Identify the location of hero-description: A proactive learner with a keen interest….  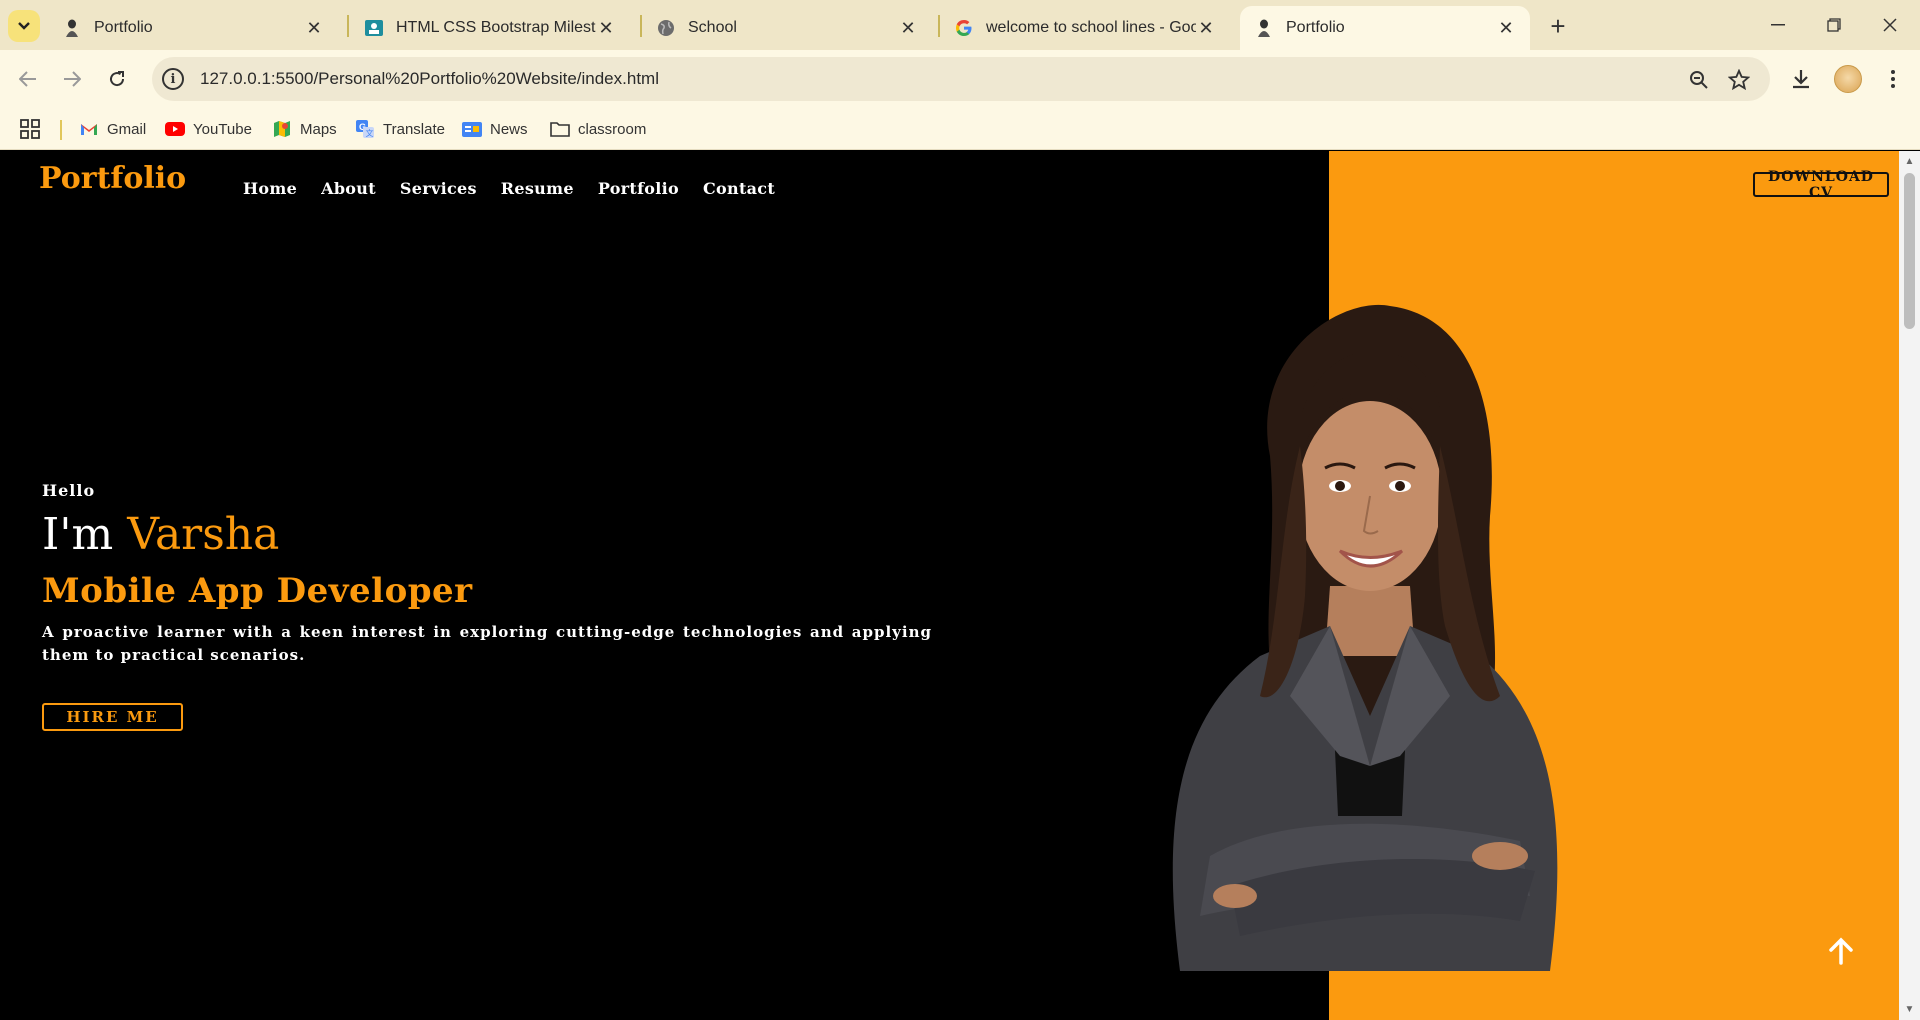
(487, 643).